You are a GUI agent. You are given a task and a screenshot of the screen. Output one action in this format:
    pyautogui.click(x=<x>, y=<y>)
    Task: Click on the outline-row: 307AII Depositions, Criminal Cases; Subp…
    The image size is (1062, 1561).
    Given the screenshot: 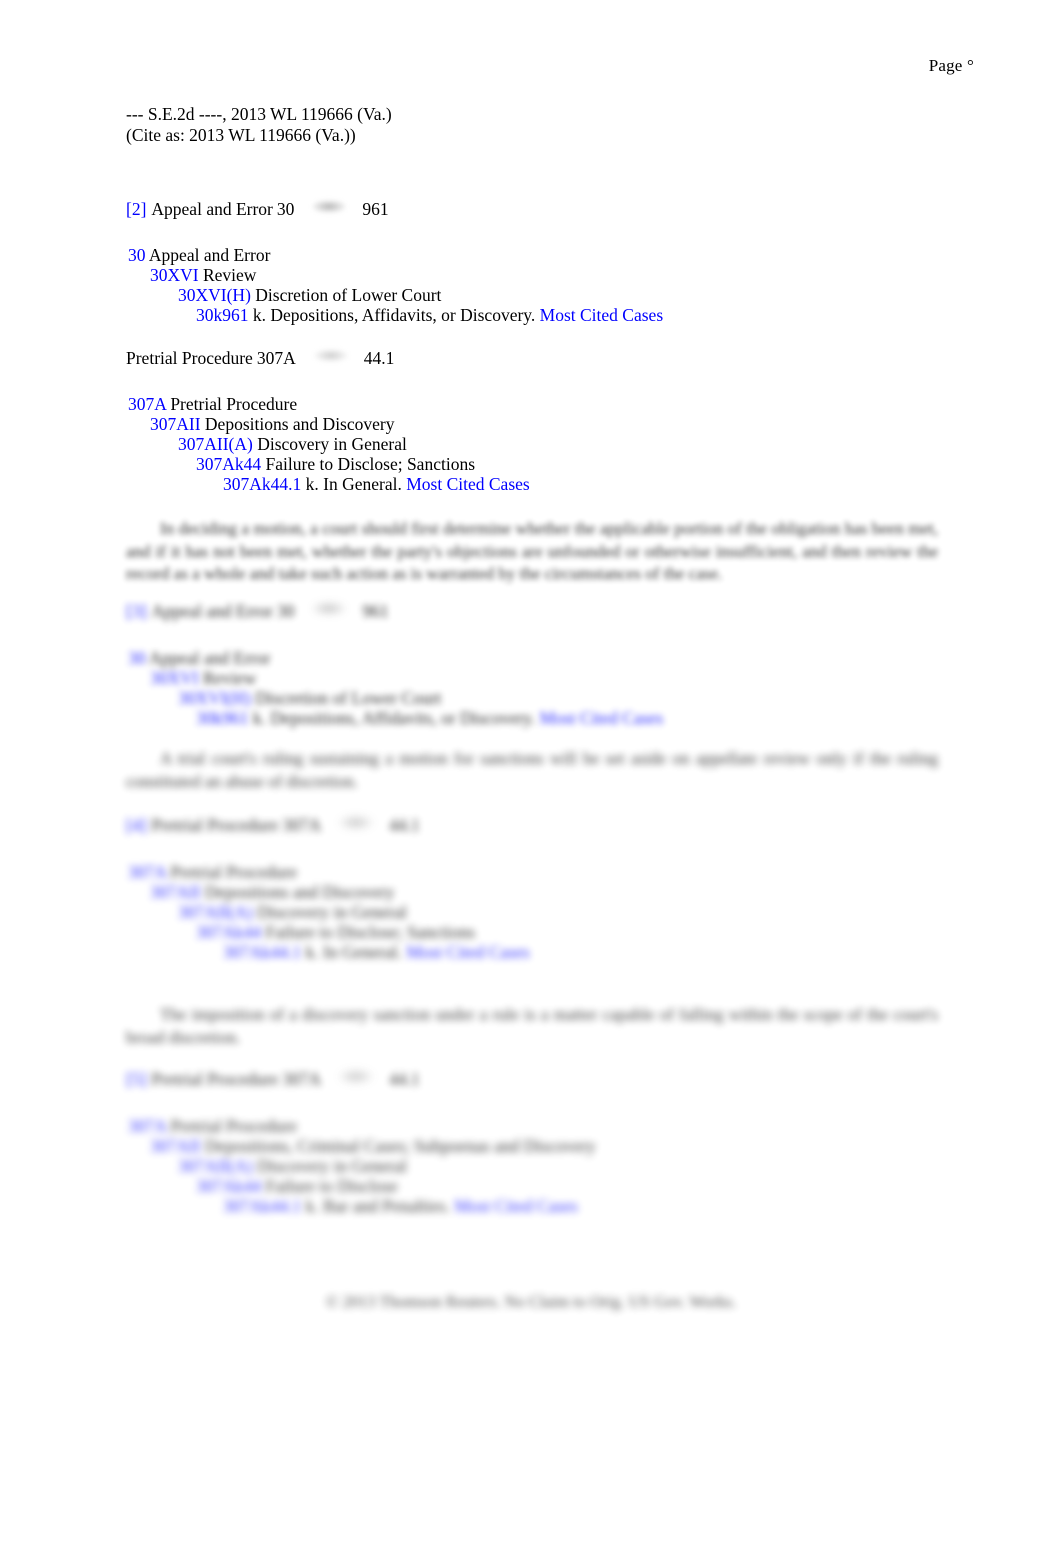 What is the action you would take?
    pyautogui.click(x=362, y=1146)
    